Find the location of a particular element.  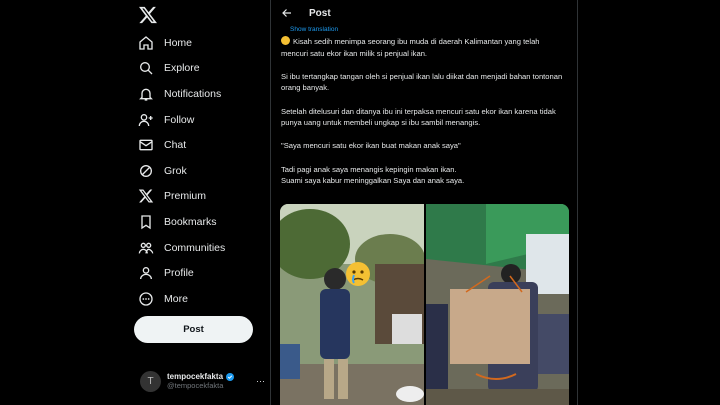

search-icon is located at coordinates (146, 68).